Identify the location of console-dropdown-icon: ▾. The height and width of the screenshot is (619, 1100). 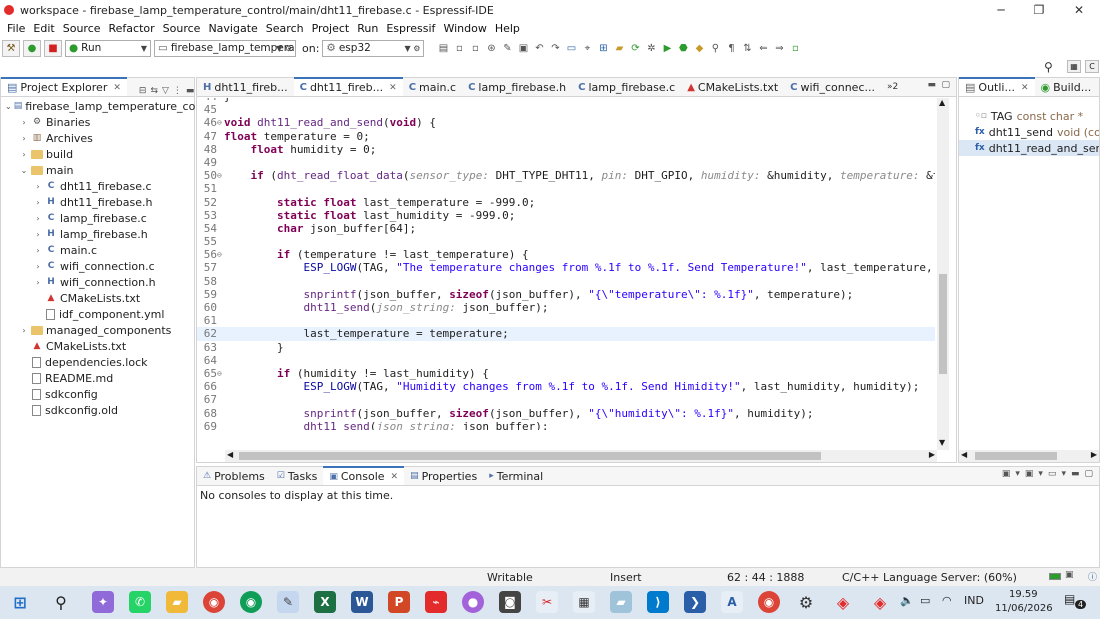
(1017, 474).